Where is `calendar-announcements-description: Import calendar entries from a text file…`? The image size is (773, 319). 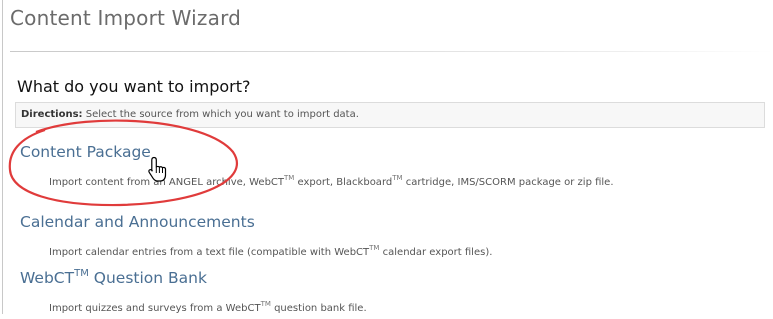
calendar-announcements-description: Import calendar entries from a text file… is located at coordinates (271, 251).